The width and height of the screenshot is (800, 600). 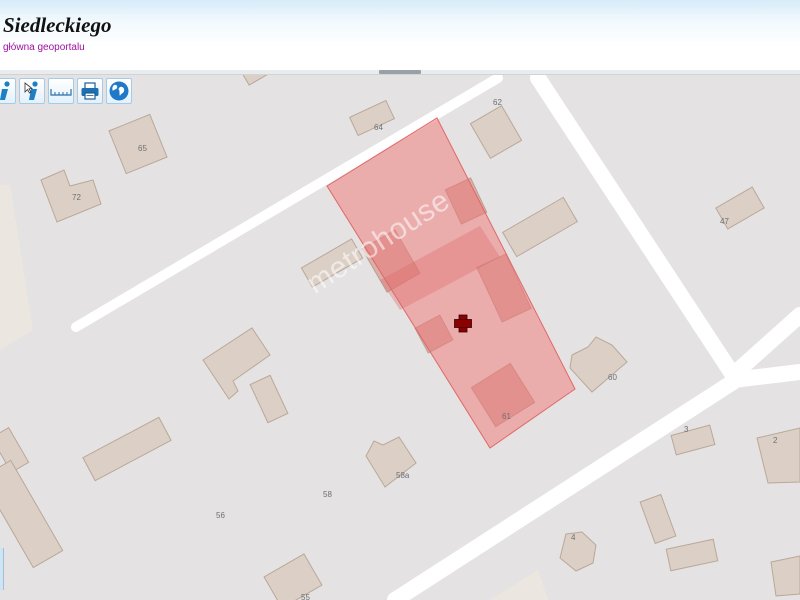 I want to click on house-number: 2, so click(x=775, y=440).